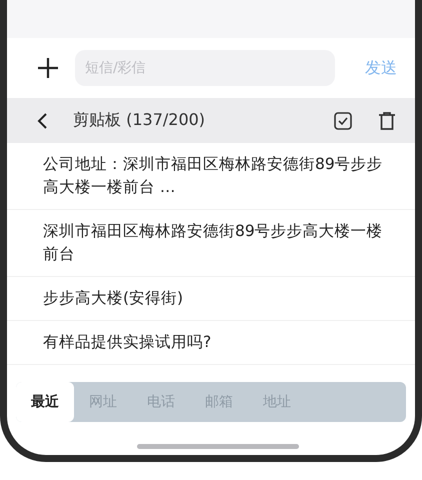 This screenshot has width=422, height=480. Describe the element at coordinates (45, 402) in the screenshot. I see `category-tab: 最近` at that location.